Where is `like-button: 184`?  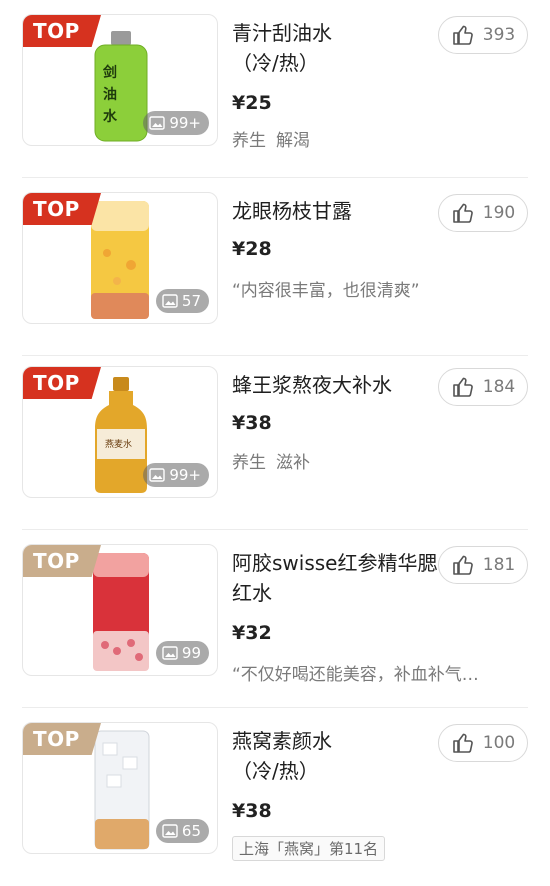
like-button: 184 is located at coordinates (483, 387).